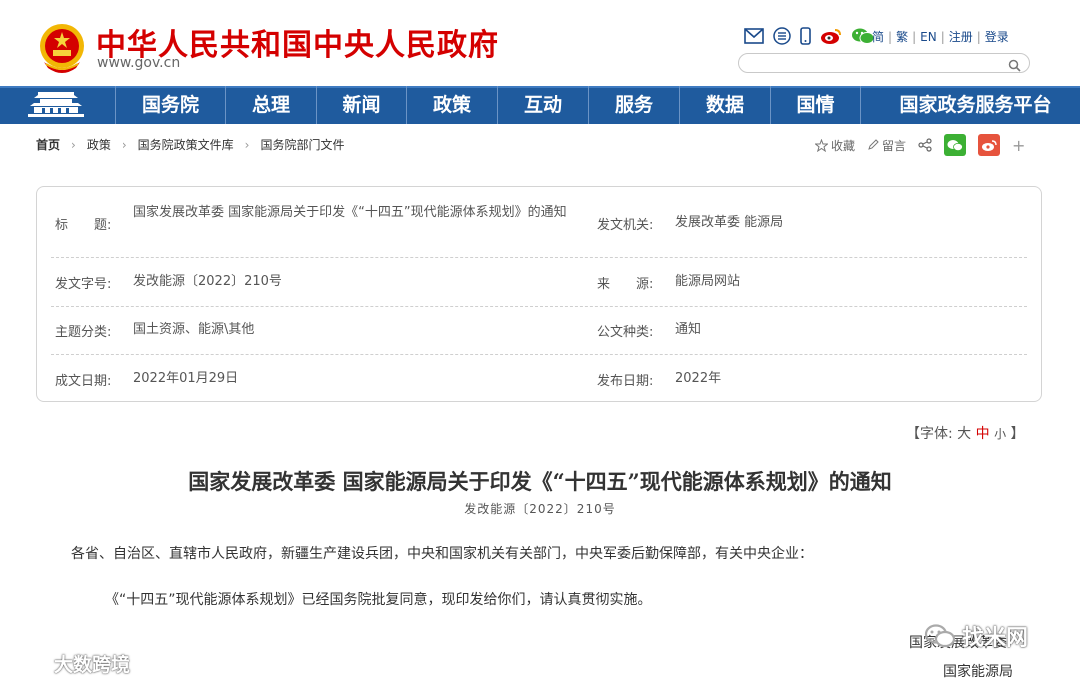 This screenshot has width=1080, height=684. I want to click on nav-item-service-platform: 国家政务服务平台, so click(970, 105).